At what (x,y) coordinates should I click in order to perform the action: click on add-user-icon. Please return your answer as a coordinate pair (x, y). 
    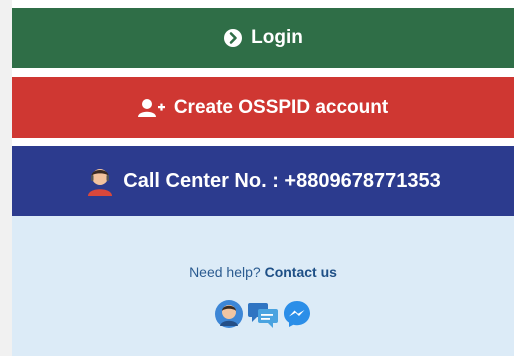
    Looking at the image, I should click on (151, 108).